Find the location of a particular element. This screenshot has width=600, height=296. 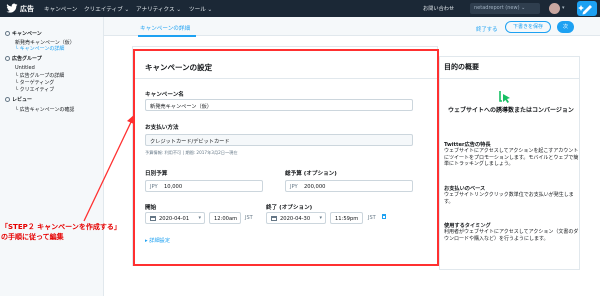

annotation-text: 「STEP２ キャンペーンを作成する」 の手順に従って編集 is located at coordinates (61, 232).